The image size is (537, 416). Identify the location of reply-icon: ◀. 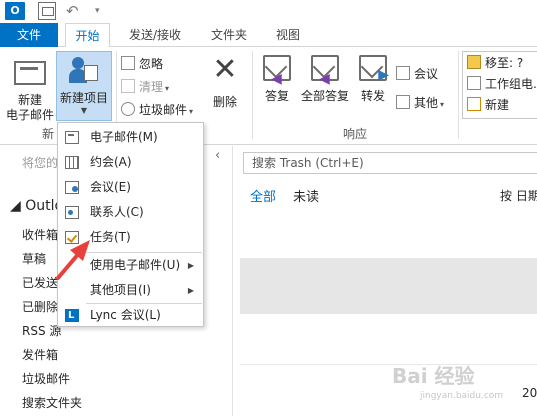
(277, 71).